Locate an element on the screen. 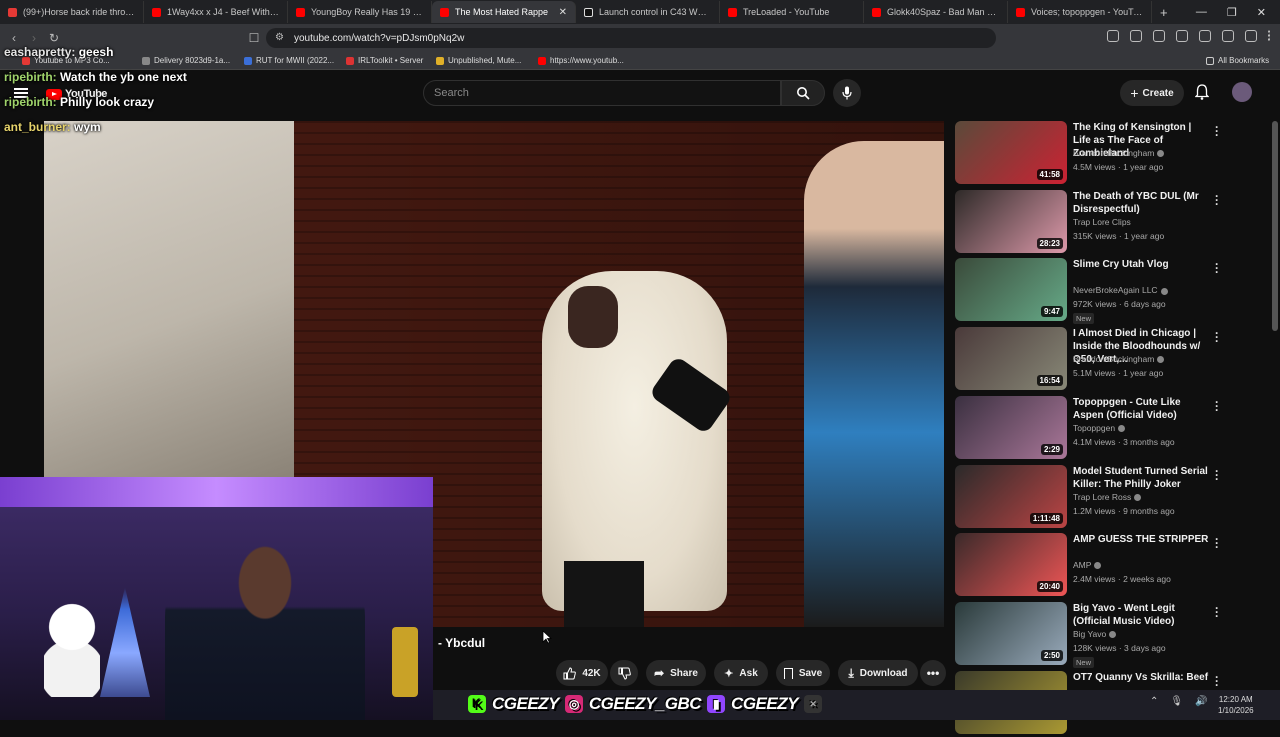  video-thumbnail: 1:11:48 is located at coordinates (1011, 496).